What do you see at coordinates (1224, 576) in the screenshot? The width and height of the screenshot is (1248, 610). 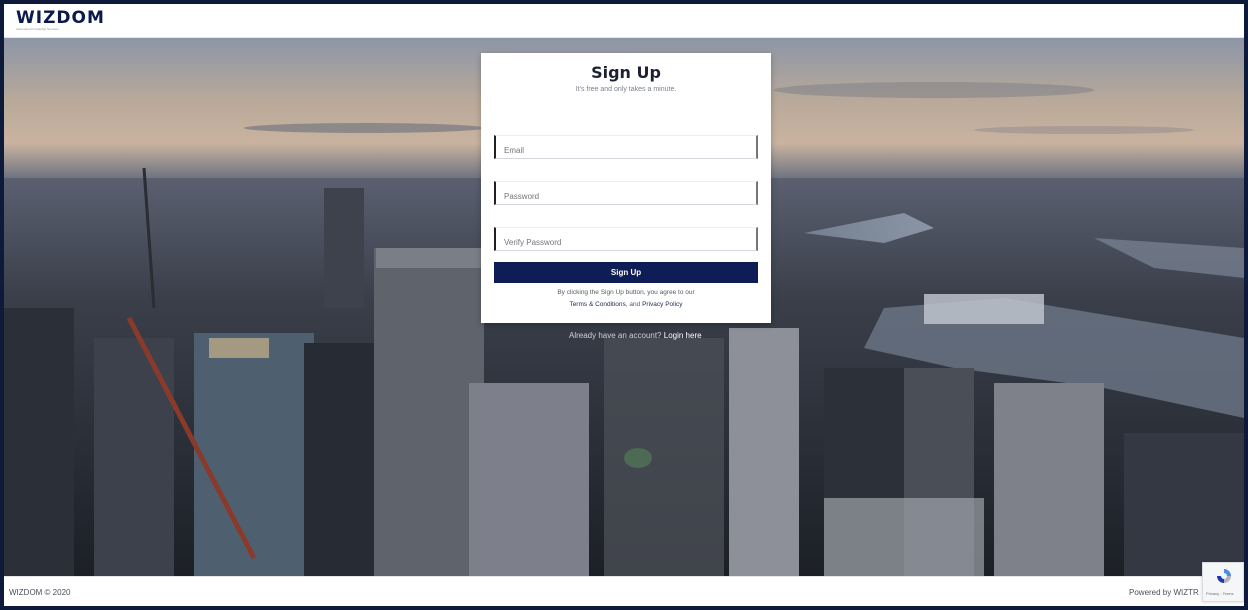 I see `recaptcha-icon` at bounding box center [1224, 576].